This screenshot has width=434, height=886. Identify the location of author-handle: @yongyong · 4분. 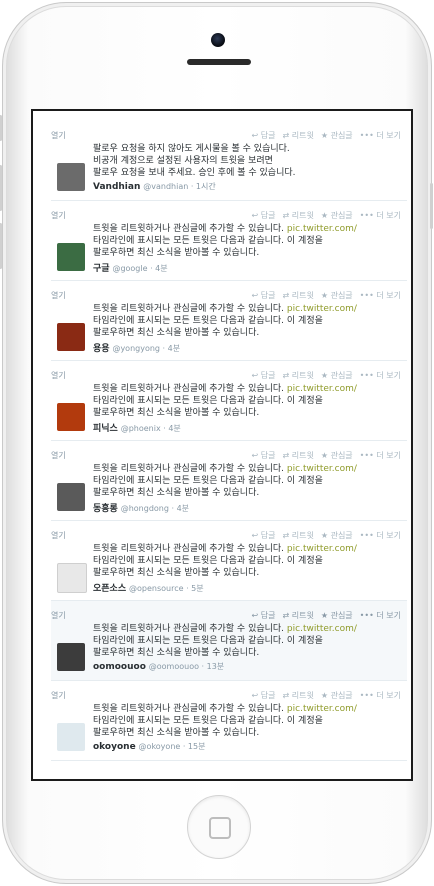
(146, 348).